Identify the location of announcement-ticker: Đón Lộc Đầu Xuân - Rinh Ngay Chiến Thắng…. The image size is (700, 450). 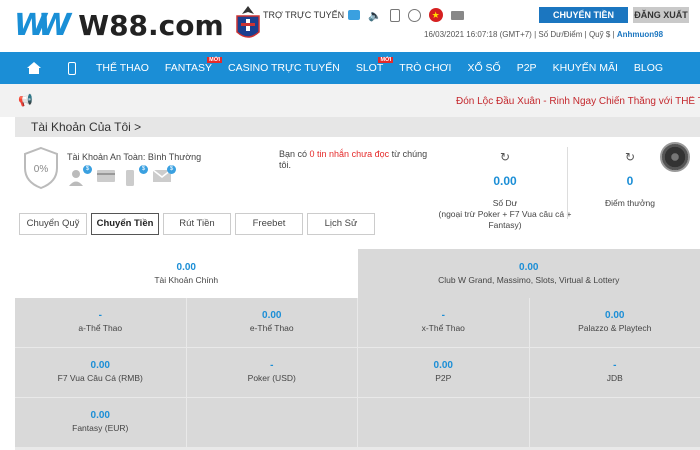
(578, 101).